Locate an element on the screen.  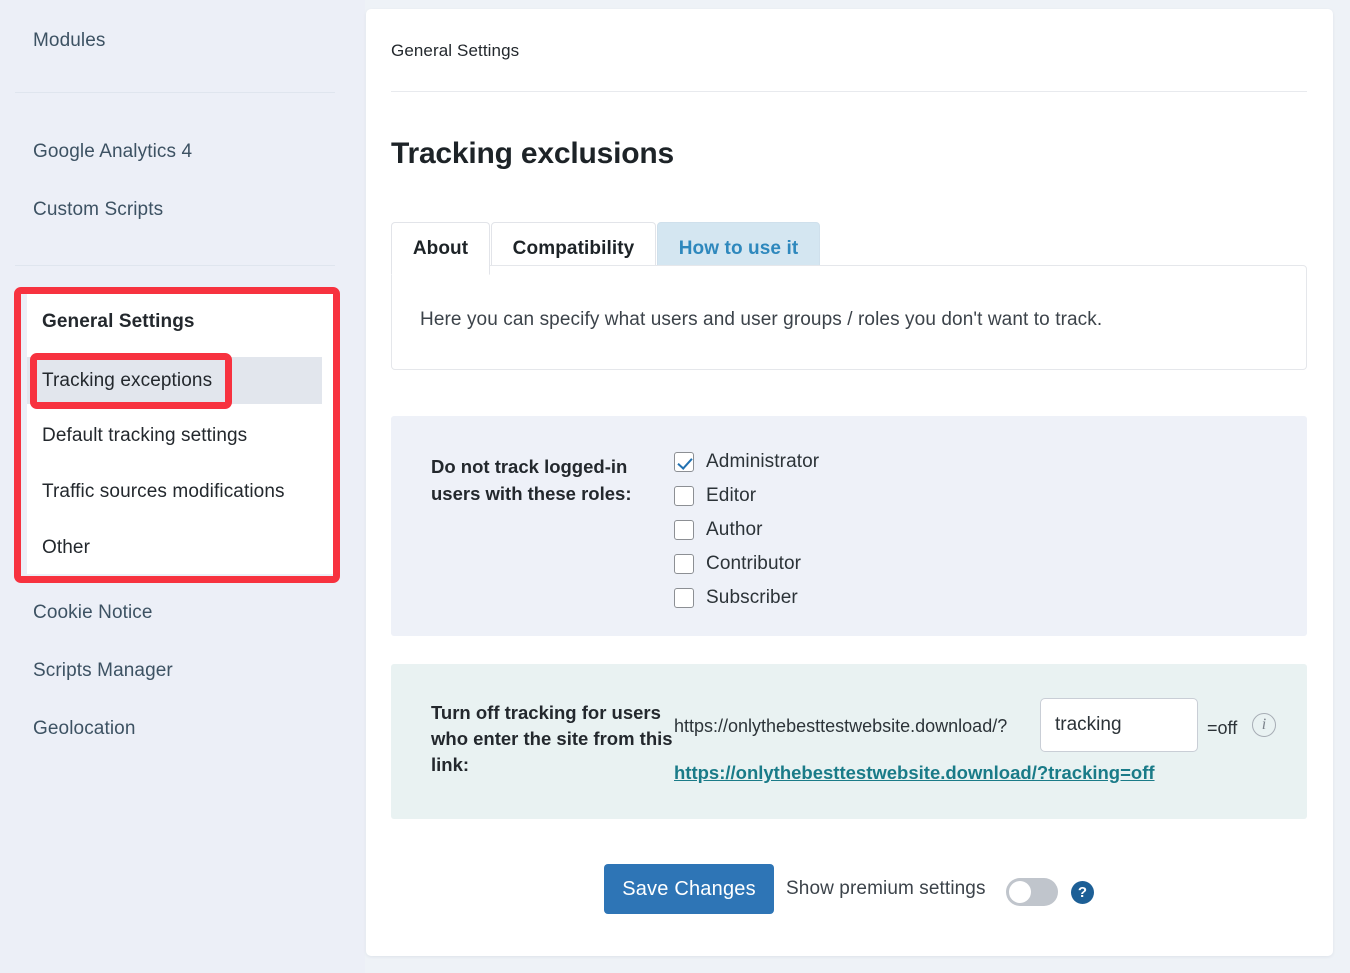
sidebar-item-geolocation: Geolocation is located at coordinates (84, 729).